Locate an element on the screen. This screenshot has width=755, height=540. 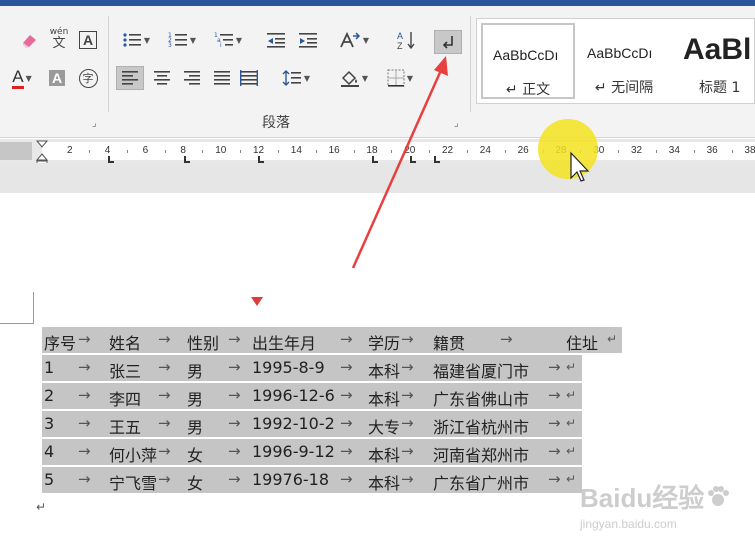
distributed-icon is located at coordinates (249, 78).